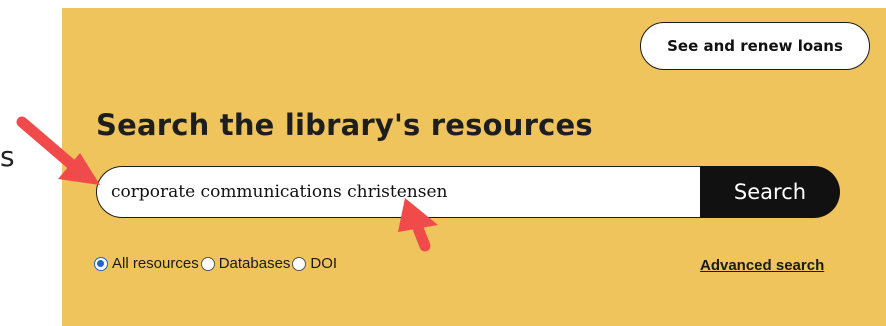  What do you see at coordinates (254, 263) in the screenshot?
I see `radio-label-databases: Databases` at bounding box center [254, 263].